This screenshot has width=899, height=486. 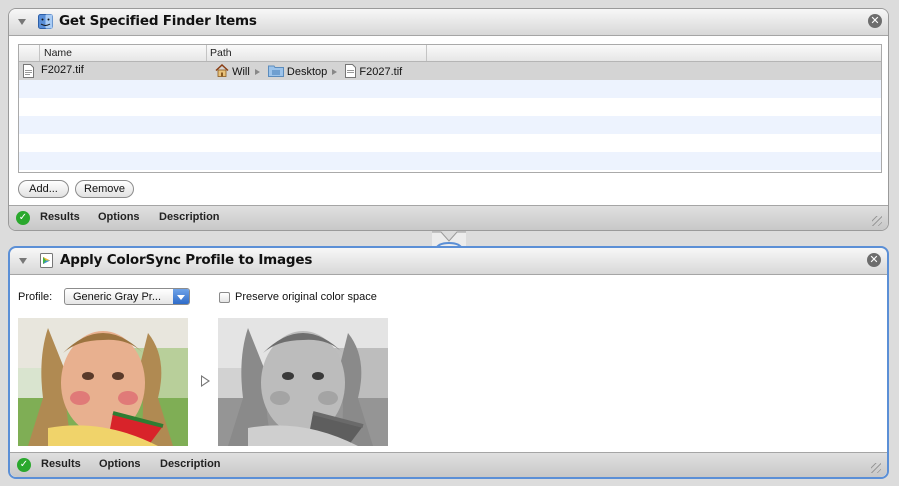 What do you see at coordinates (104, 189) in the screenshot?
I see `remove-button: Remove` at bounding box center [104, 189].